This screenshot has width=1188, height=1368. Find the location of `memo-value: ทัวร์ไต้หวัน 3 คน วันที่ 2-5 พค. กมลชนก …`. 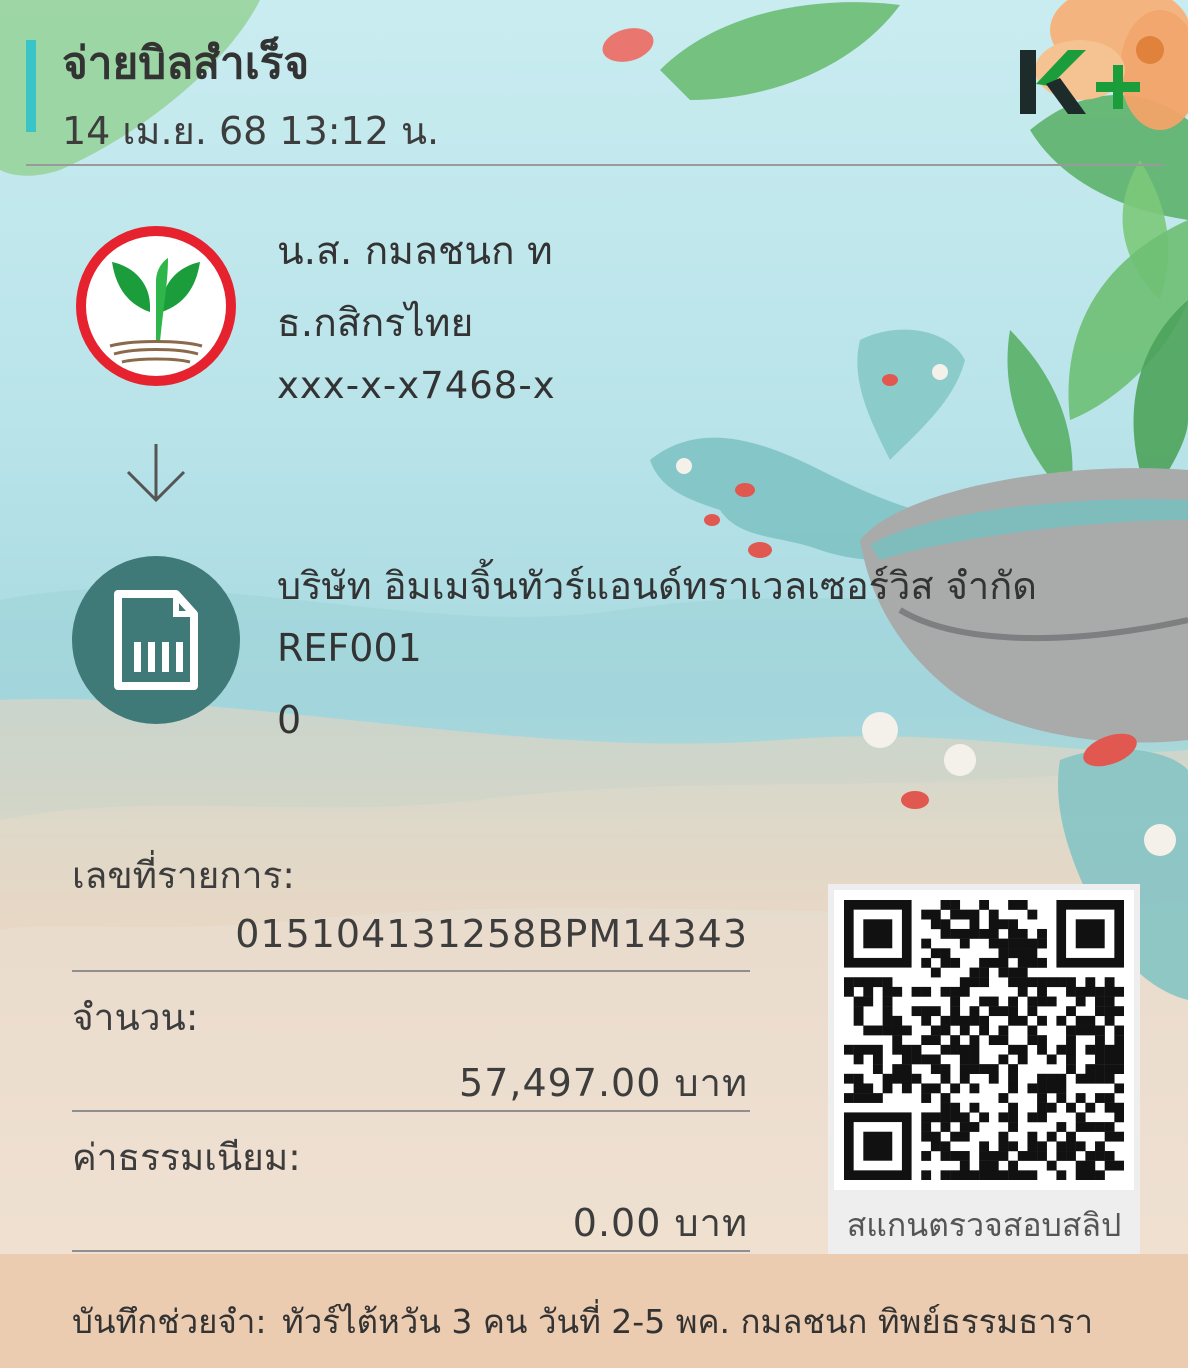

memo-value: ทัวร์ไต้หวัน 3 คน วันที่ 2-5 พค. กมลชนก … is located at coordinates (687, 1321).